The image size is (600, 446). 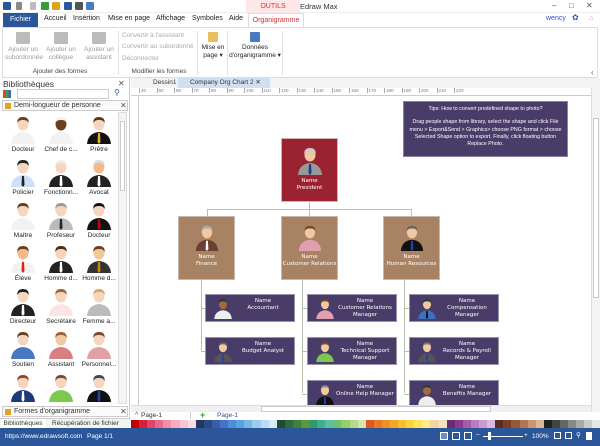 I want to click on tab-affichage: Affichage, so click(x=170, y=18).